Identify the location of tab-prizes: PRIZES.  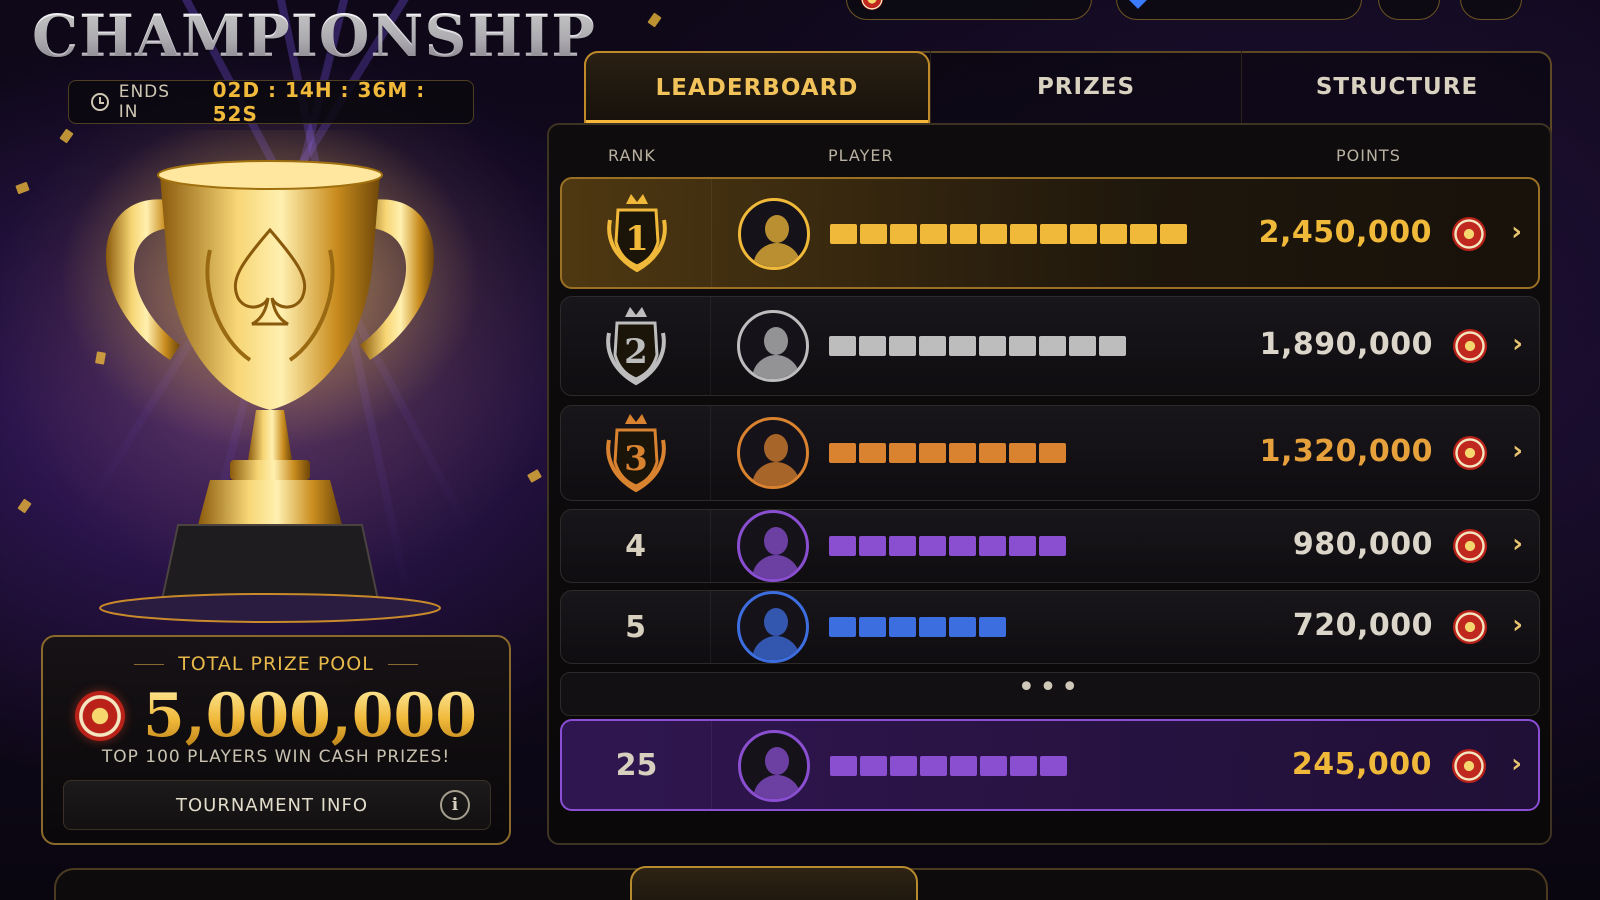
(1085, 87).